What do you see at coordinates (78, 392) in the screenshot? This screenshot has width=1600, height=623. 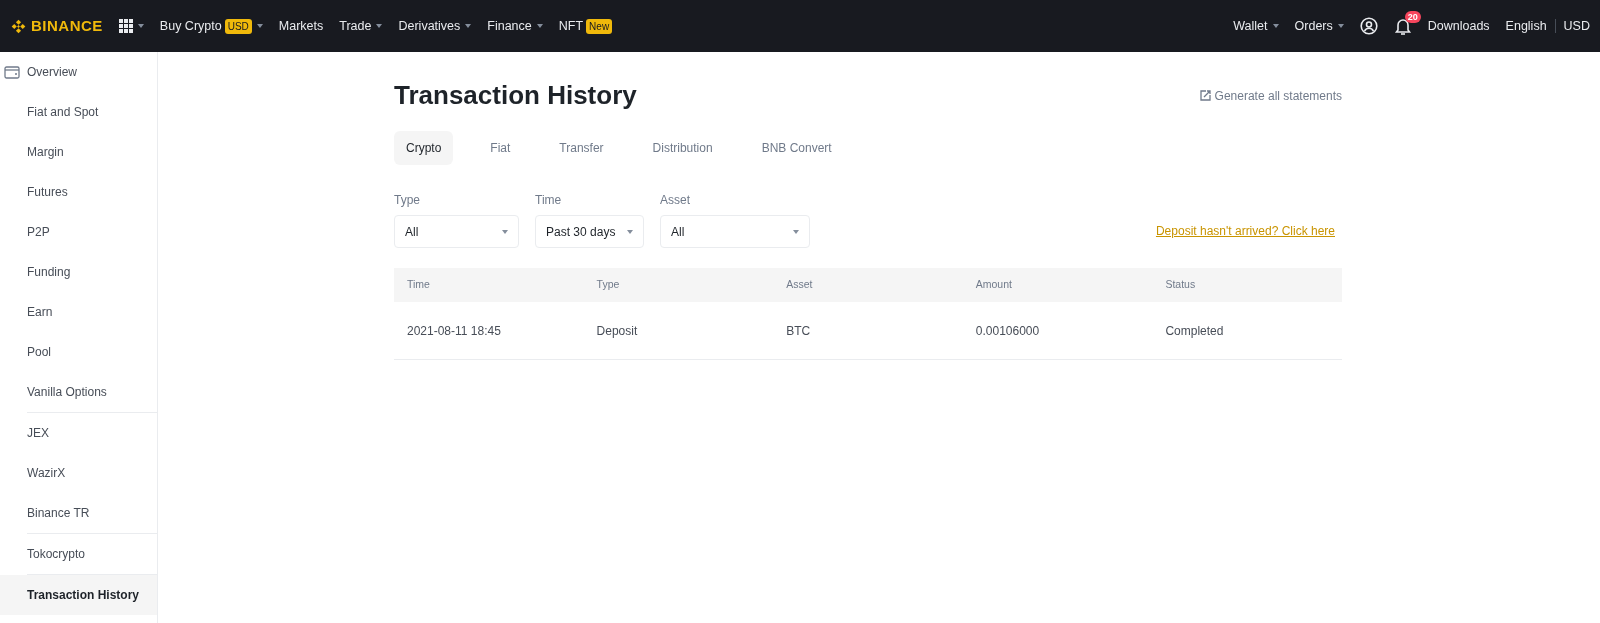 I see `sidebar-item: Vanilla Options` at bounding box center [78, 392].